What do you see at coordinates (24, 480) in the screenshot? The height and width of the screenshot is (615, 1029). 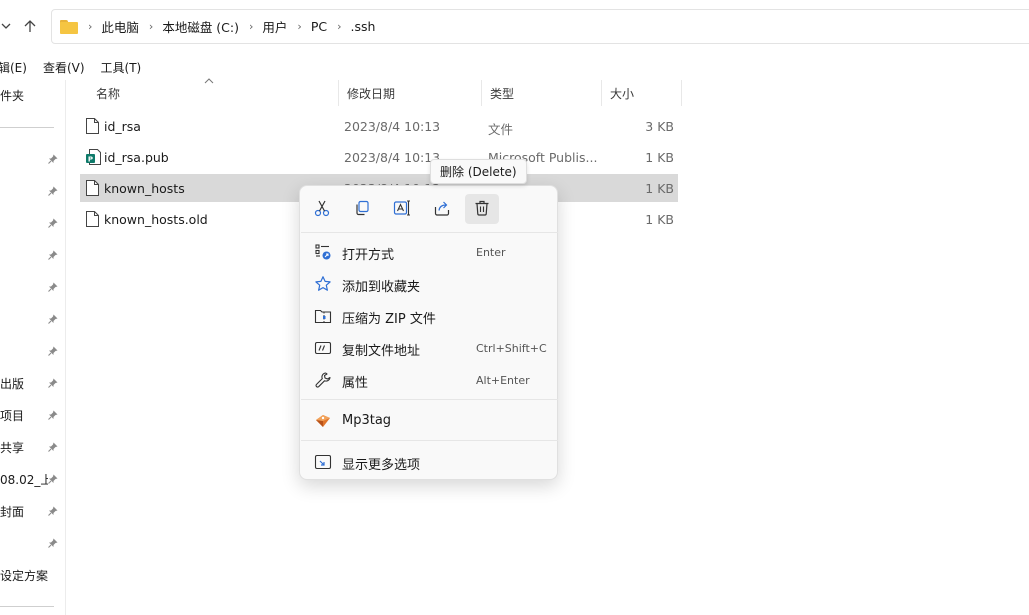 I see `nav-pane-item-label: 08.02_上` at bounding box center [24, 480].